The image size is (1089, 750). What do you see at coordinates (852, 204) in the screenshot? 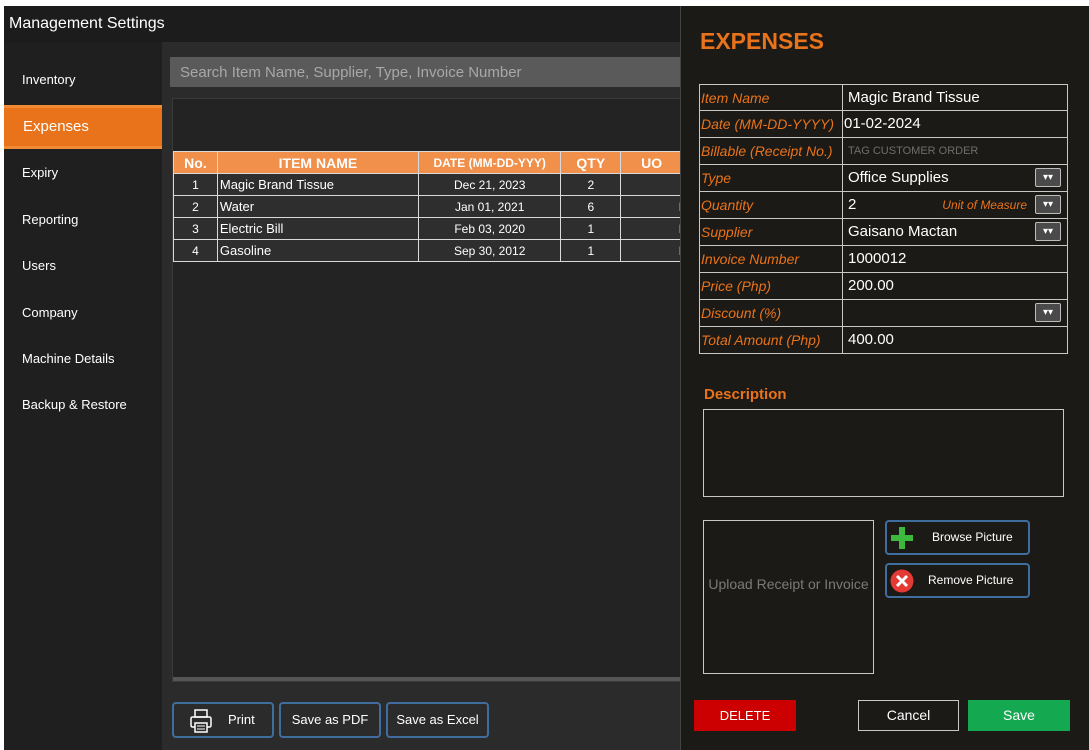
I see `quantity-value: 2` at bounding box center [852, 204].